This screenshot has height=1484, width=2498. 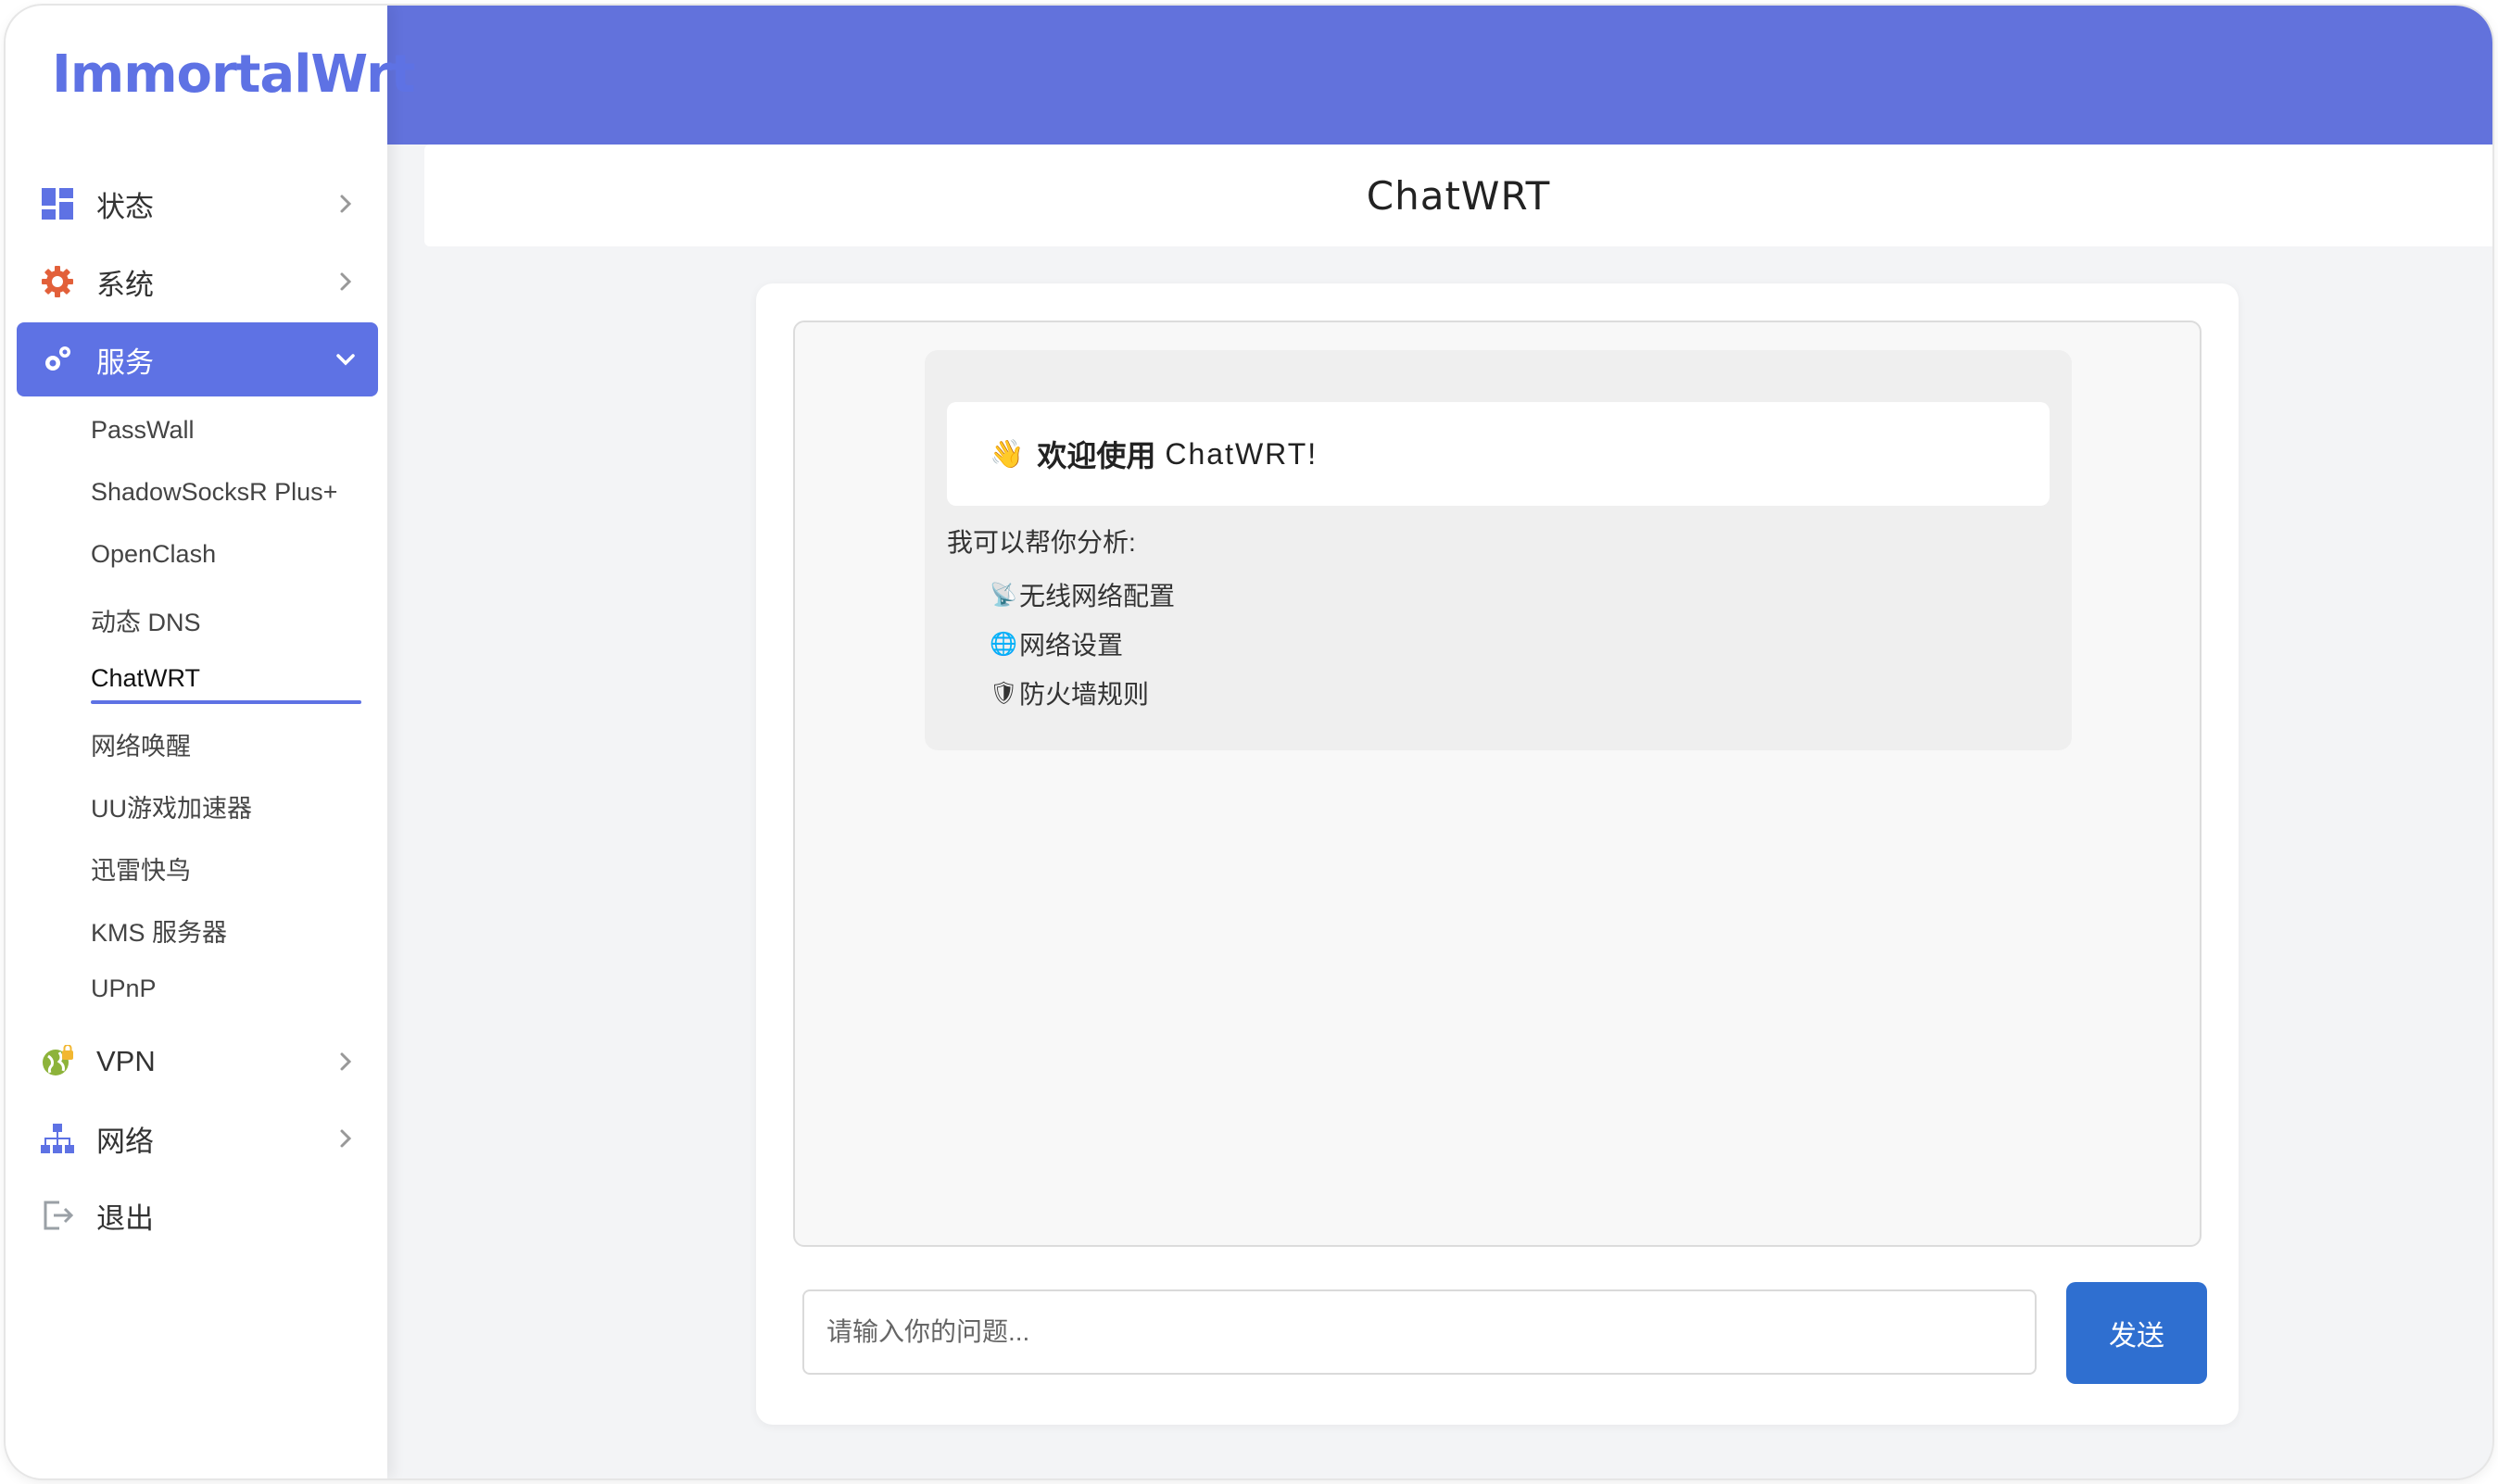 I want to click on sidebar-item-system: 系统, so click(x=197, y=282).